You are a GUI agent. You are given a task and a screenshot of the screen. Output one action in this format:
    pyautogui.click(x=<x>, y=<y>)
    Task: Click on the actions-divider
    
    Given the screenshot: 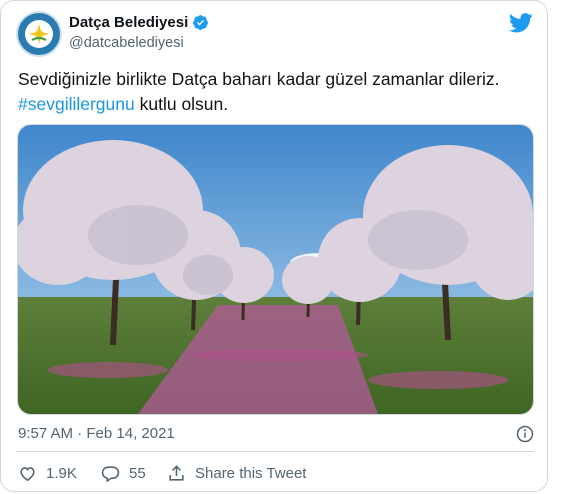 What is the action you would take?
    pyautogui.click(x=275, y=451)
    